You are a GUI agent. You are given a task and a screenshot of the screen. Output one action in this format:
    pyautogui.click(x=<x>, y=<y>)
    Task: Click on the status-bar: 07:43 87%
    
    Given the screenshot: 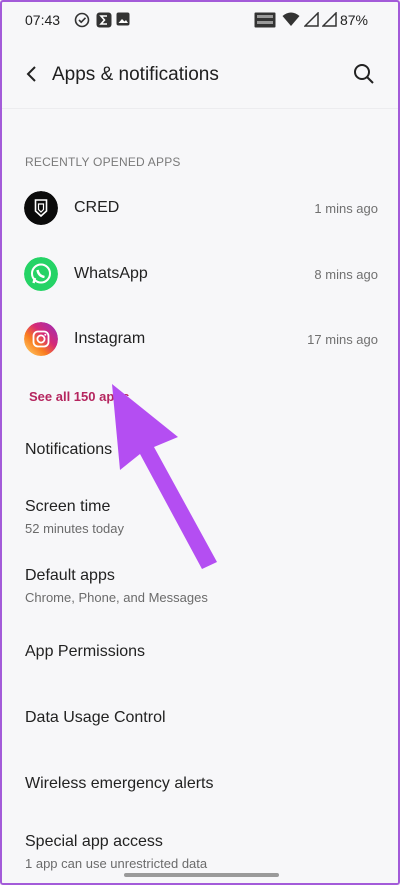 What is the action you would take?
    pyautogui.click(x=200, y=20)
    